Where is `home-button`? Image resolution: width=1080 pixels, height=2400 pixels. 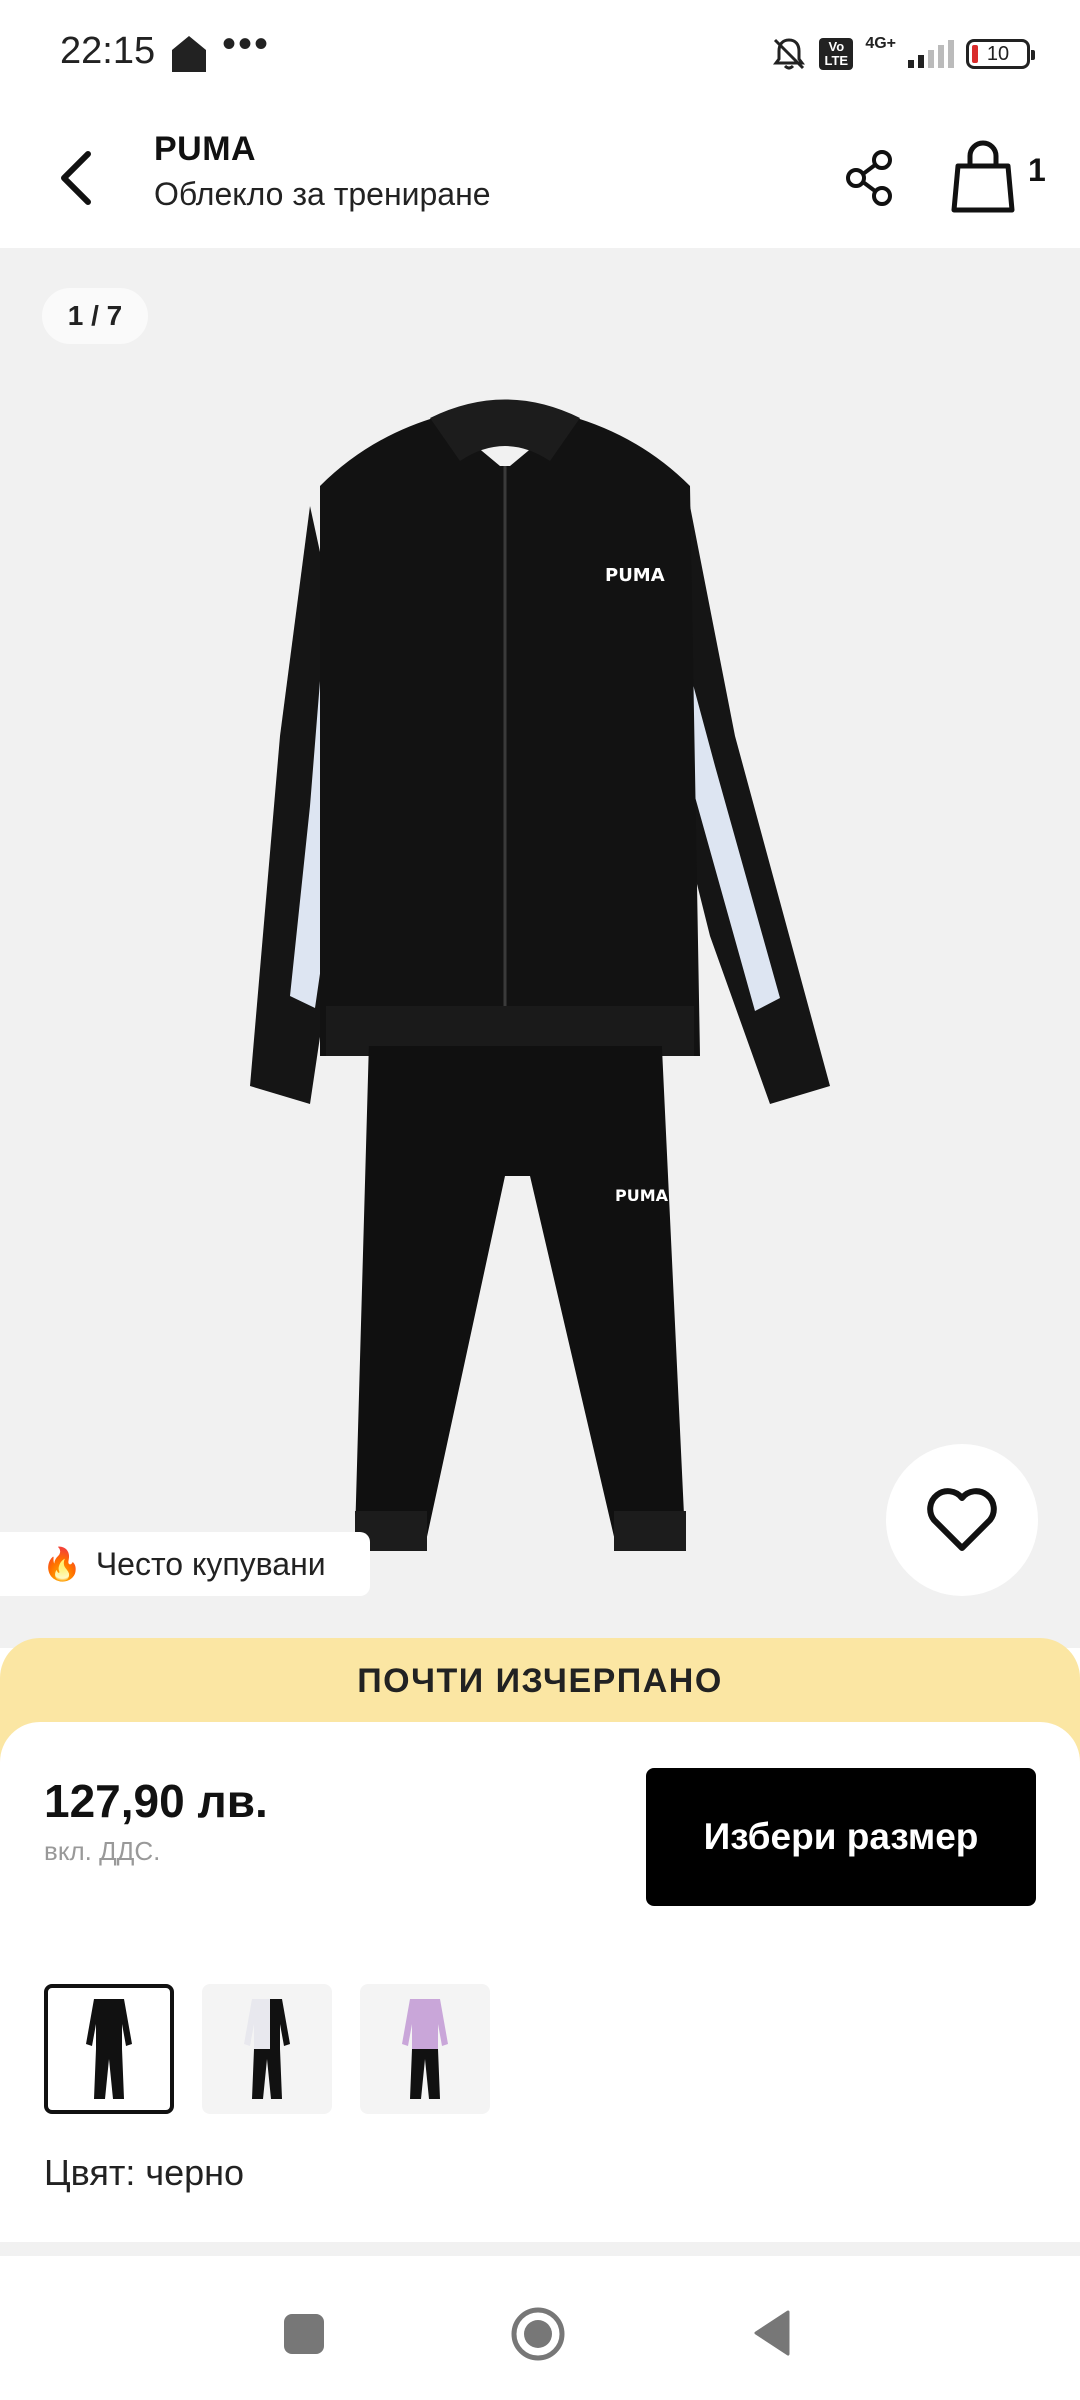
home-button is located at coordinates (538, 2334).